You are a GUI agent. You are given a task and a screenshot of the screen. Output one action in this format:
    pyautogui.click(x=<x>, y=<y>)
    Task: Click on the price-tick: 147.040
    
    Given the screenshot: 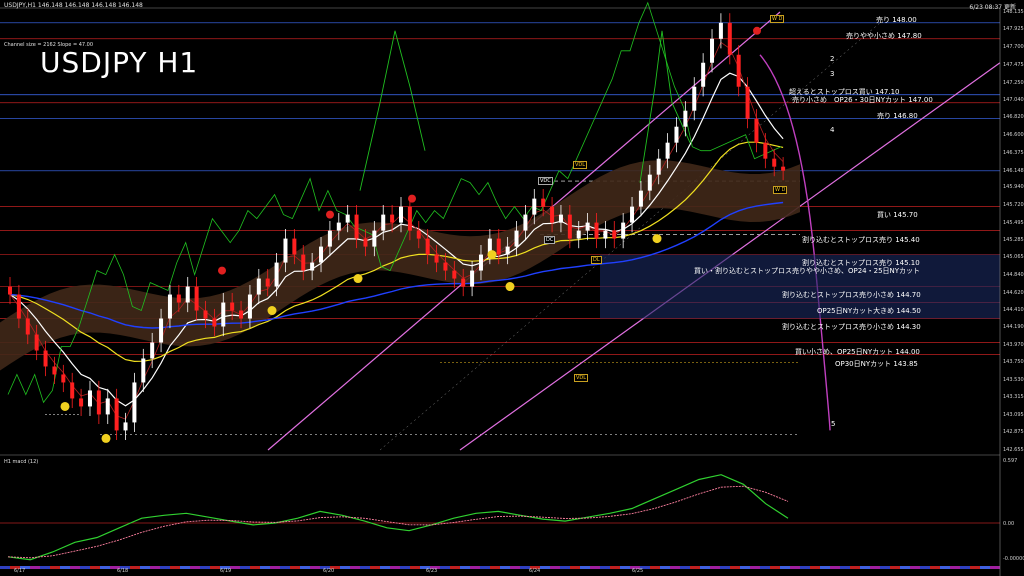 What is the action you would take?
    pyautogui.click(x=1013, y=99)
    